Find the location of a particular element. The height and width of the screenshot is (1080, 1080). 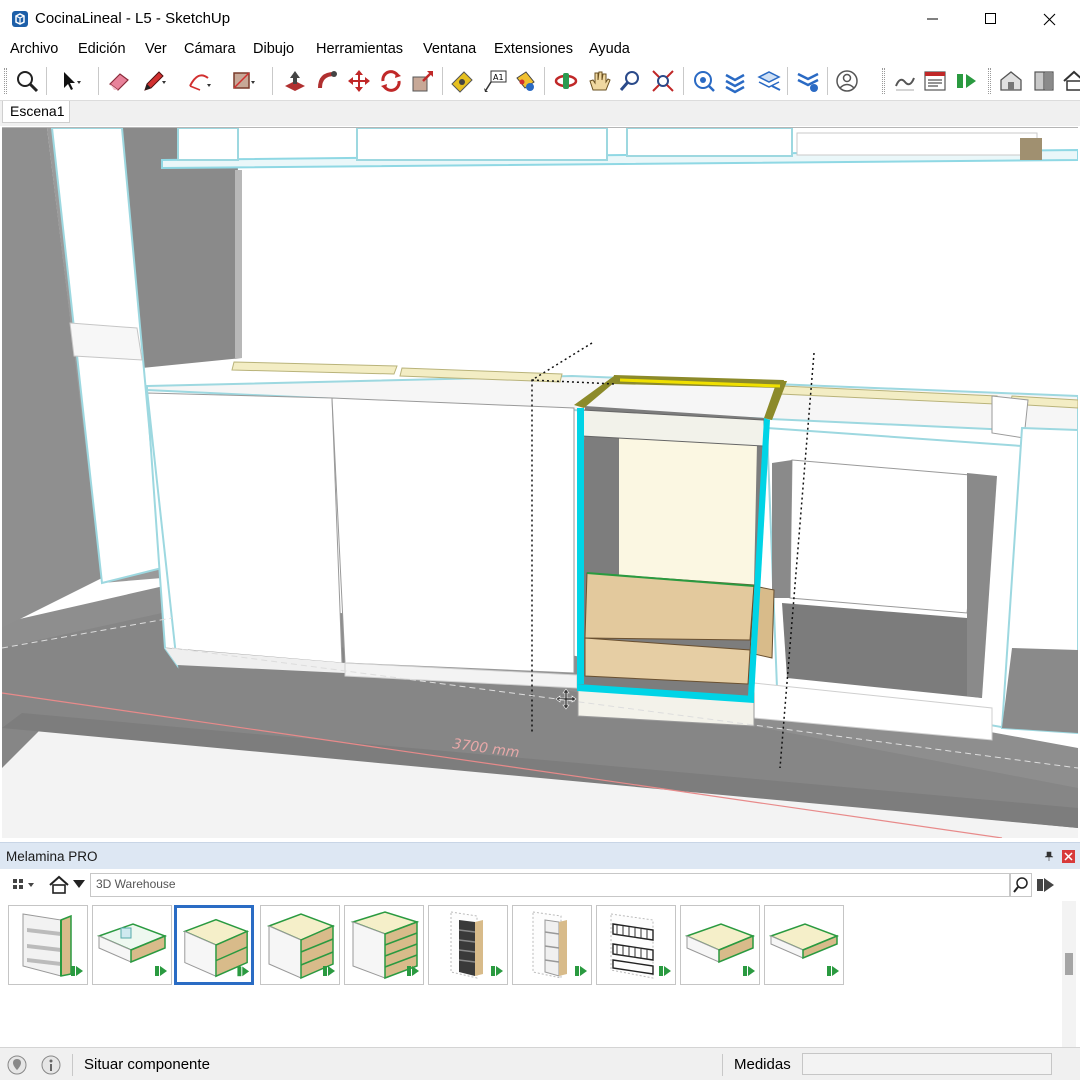

three-drawer-icon is located at coordinates (301, 946).